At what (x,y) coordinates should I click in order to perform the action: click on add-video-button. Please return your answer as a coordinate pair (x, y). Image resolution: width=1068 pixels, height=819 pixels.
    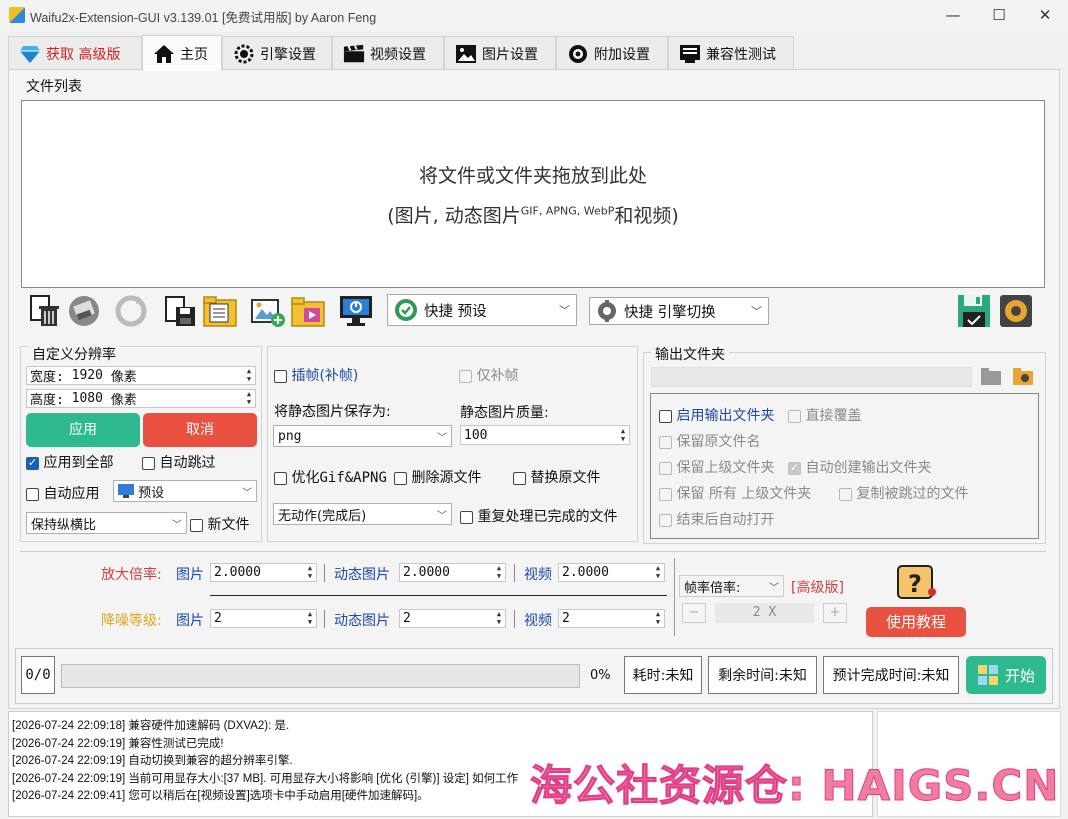
    Looking at the image, I should click on (308, 311).